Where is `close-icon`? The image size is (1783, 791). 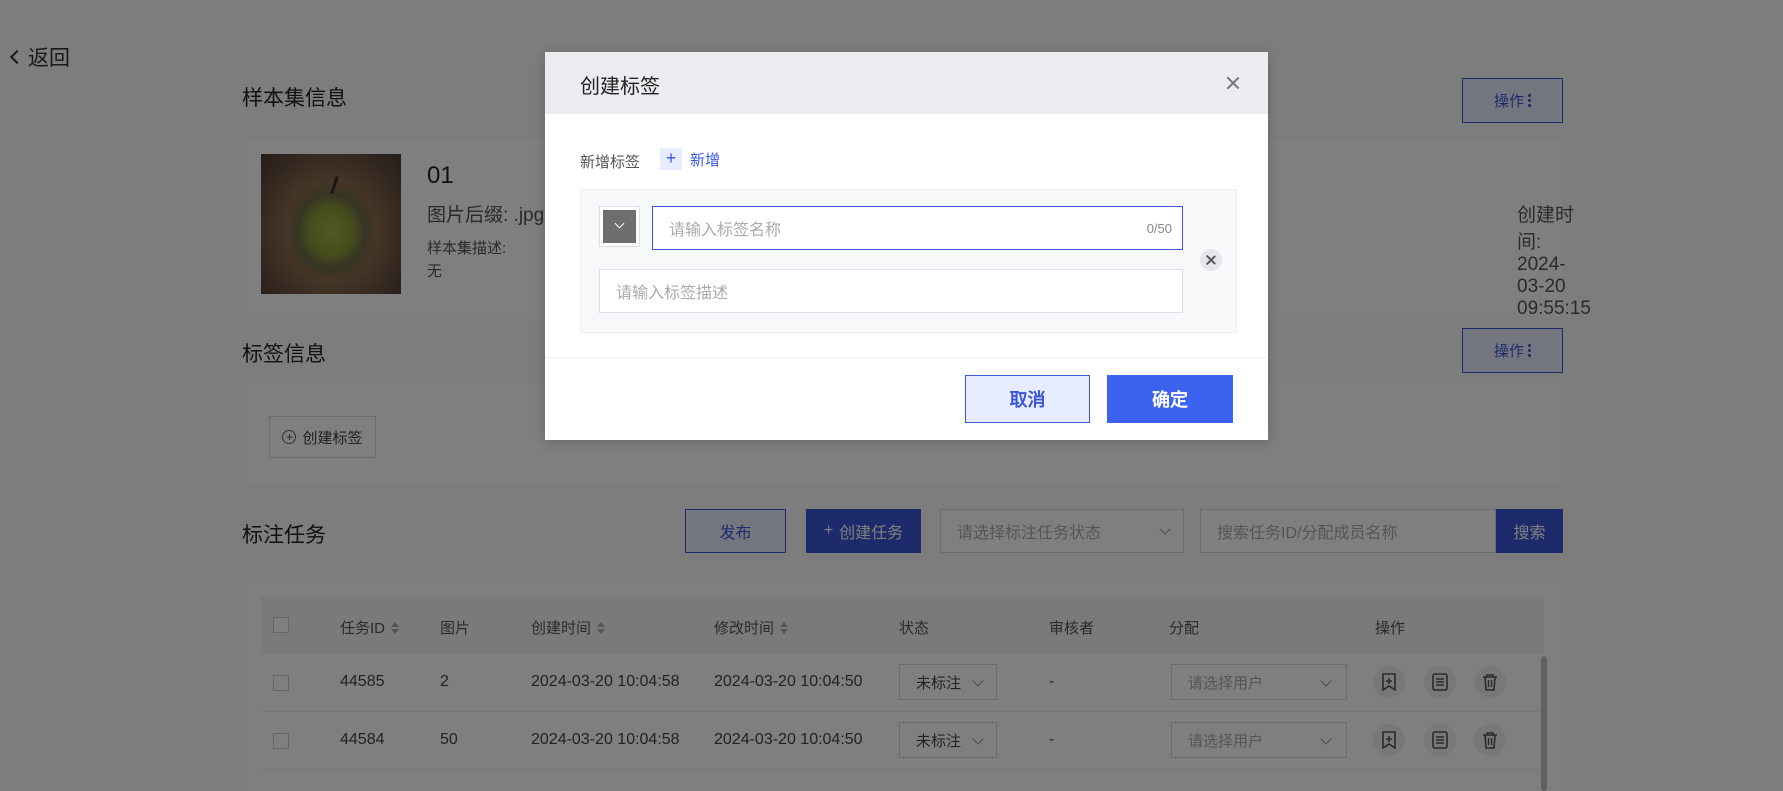 close-icon is located at coordinates (1233, 83).